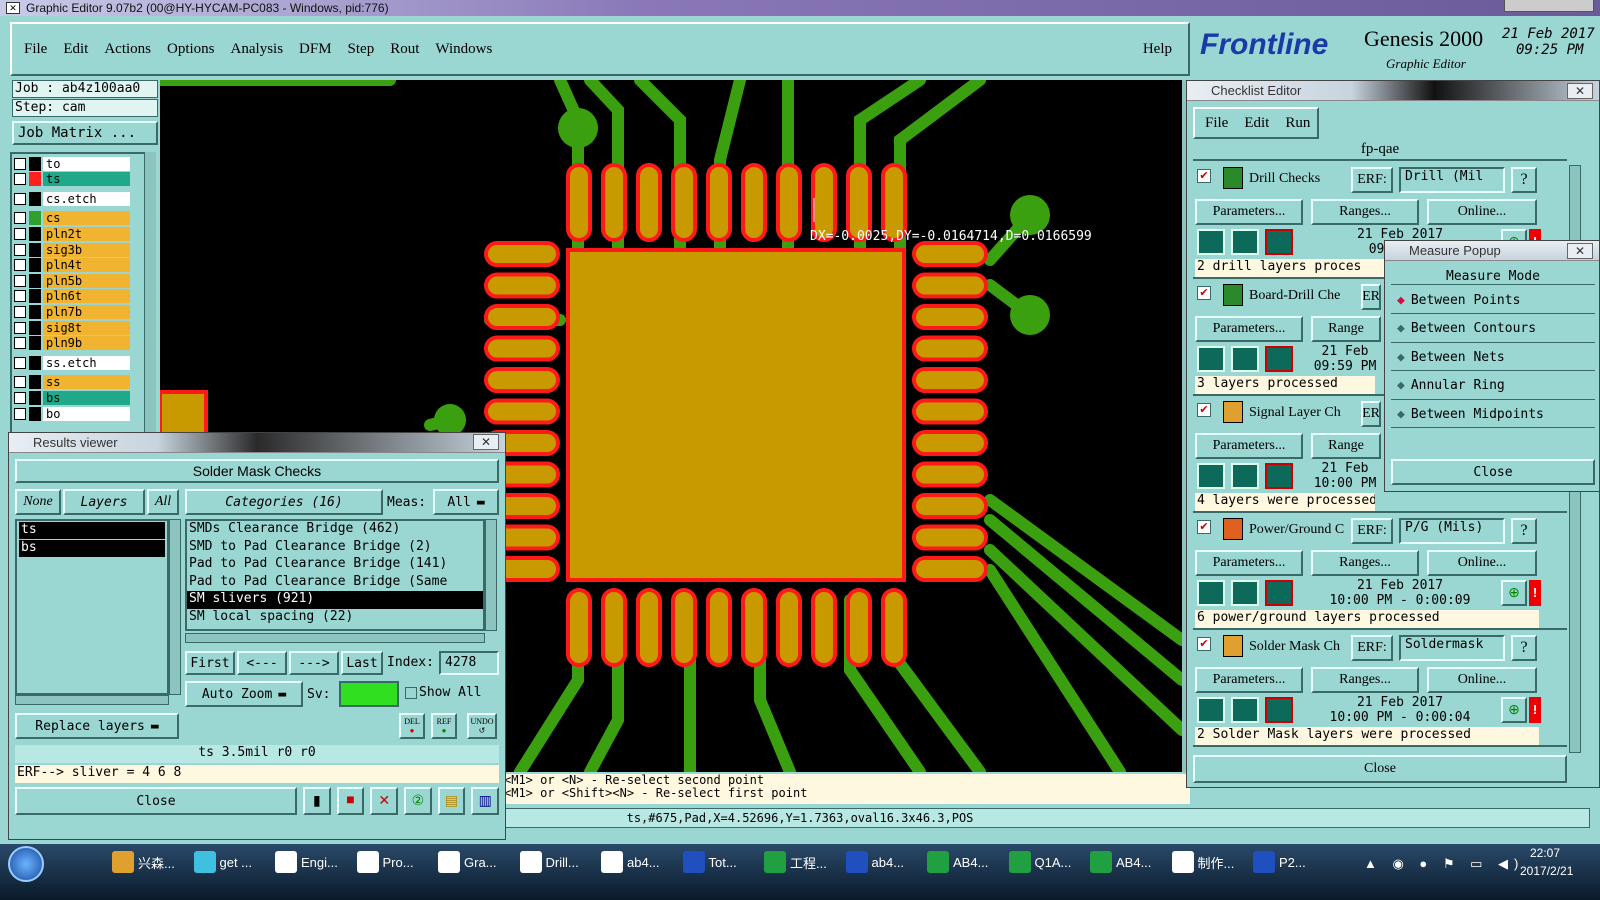 The width and height of the screenshot is (1600, 900). I want to click on auto-zoom-select: Auto Zoom ▬, so click(244, 694).